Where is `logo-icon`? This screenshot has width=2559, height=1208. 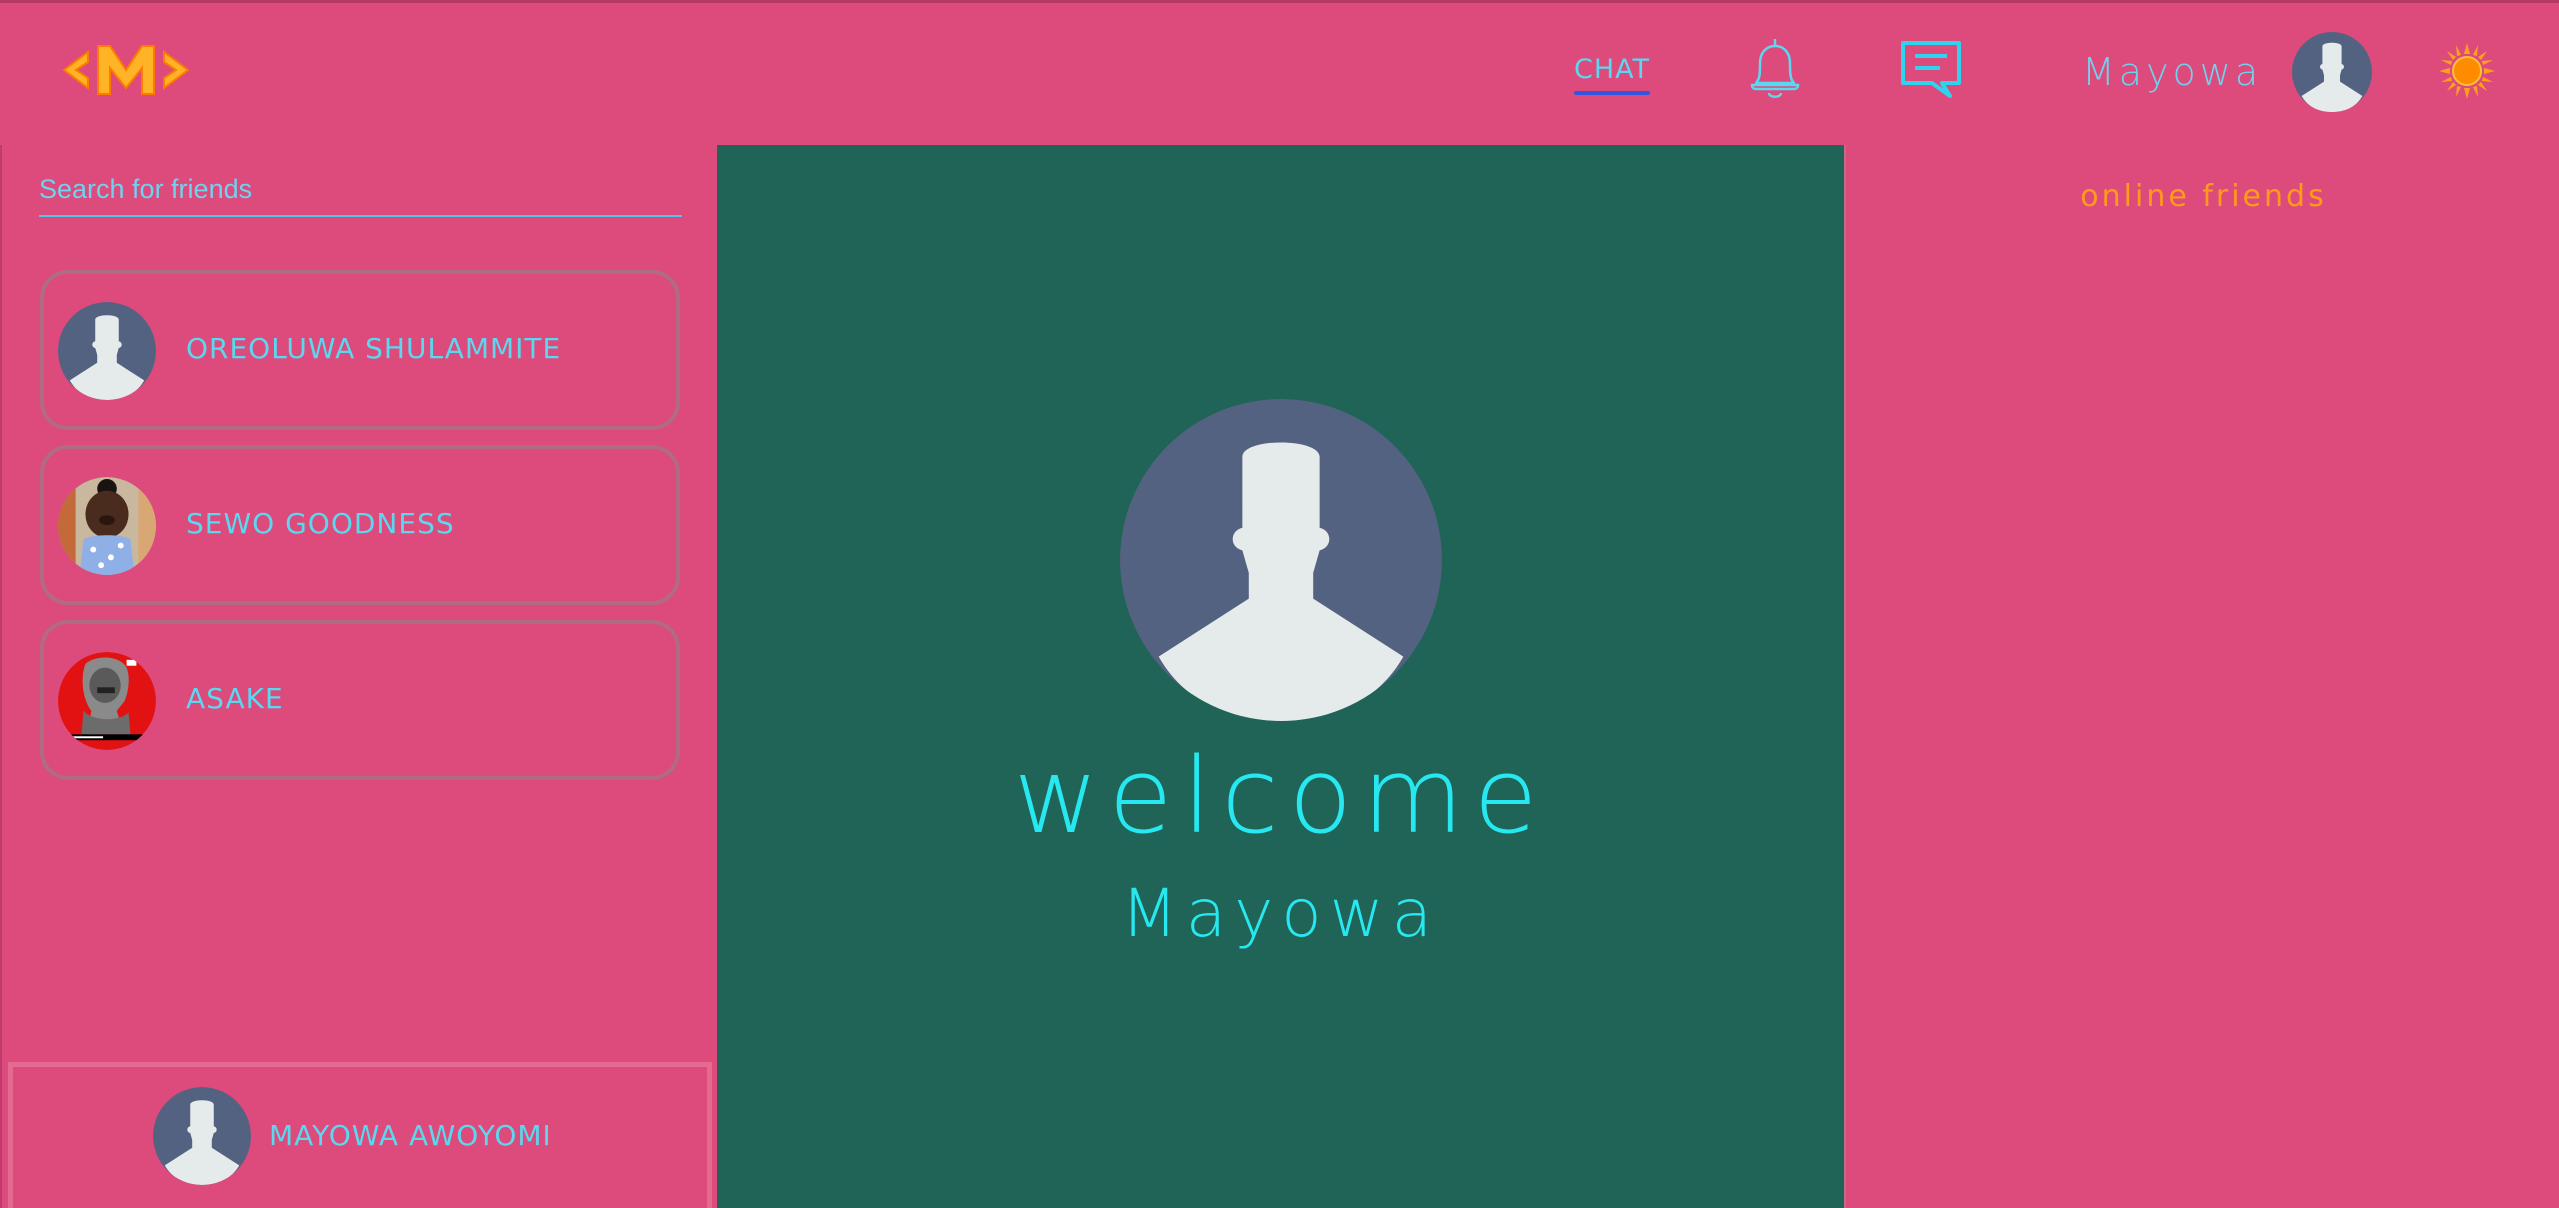
logo-icon is located at coordinates (126, 70).